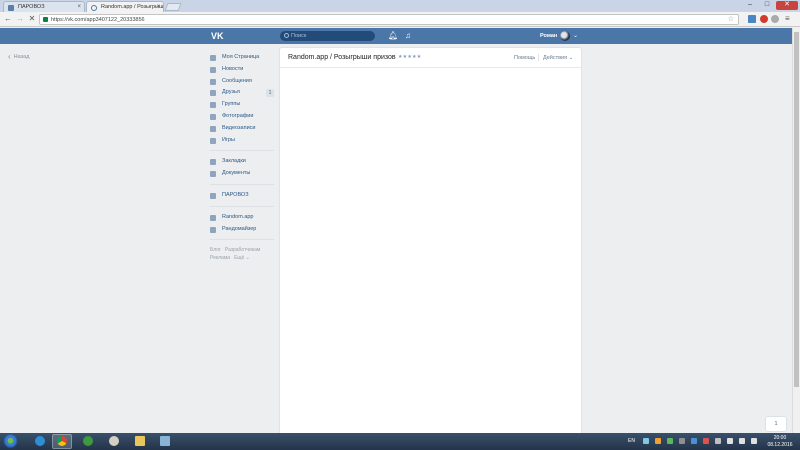 The height and width of the screenshot is (450, 800). I want to click on menu-item-label: Новости, so click(233, 68).